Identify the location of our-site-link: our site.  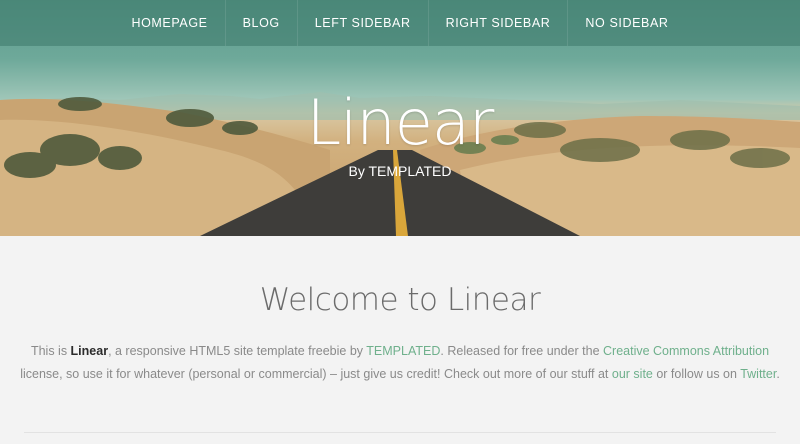
(632, 374).